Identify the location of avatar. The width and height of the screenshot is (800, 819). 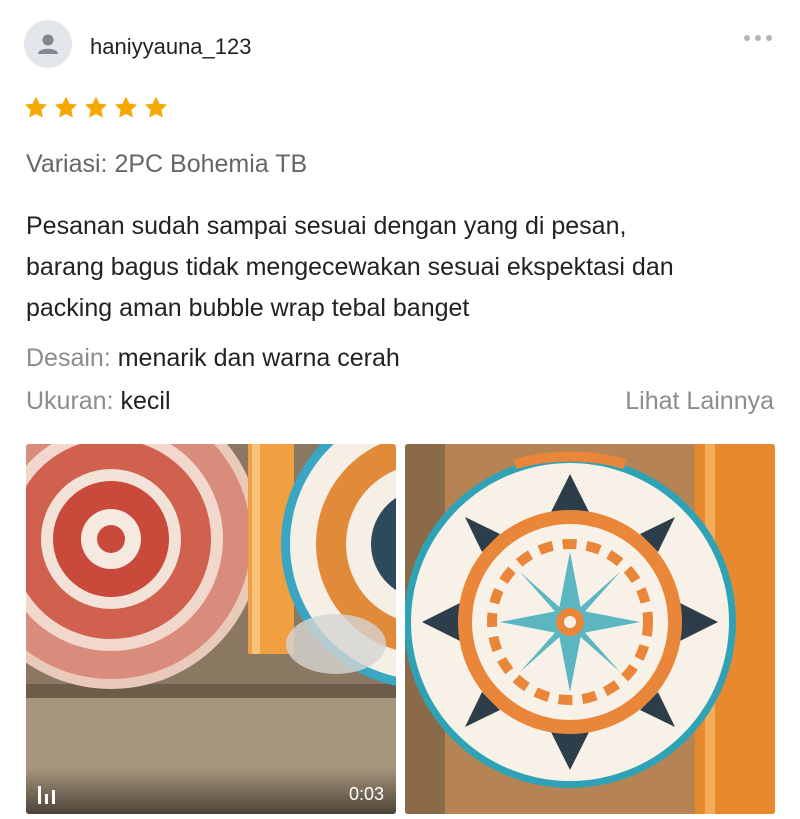
(48, 44).